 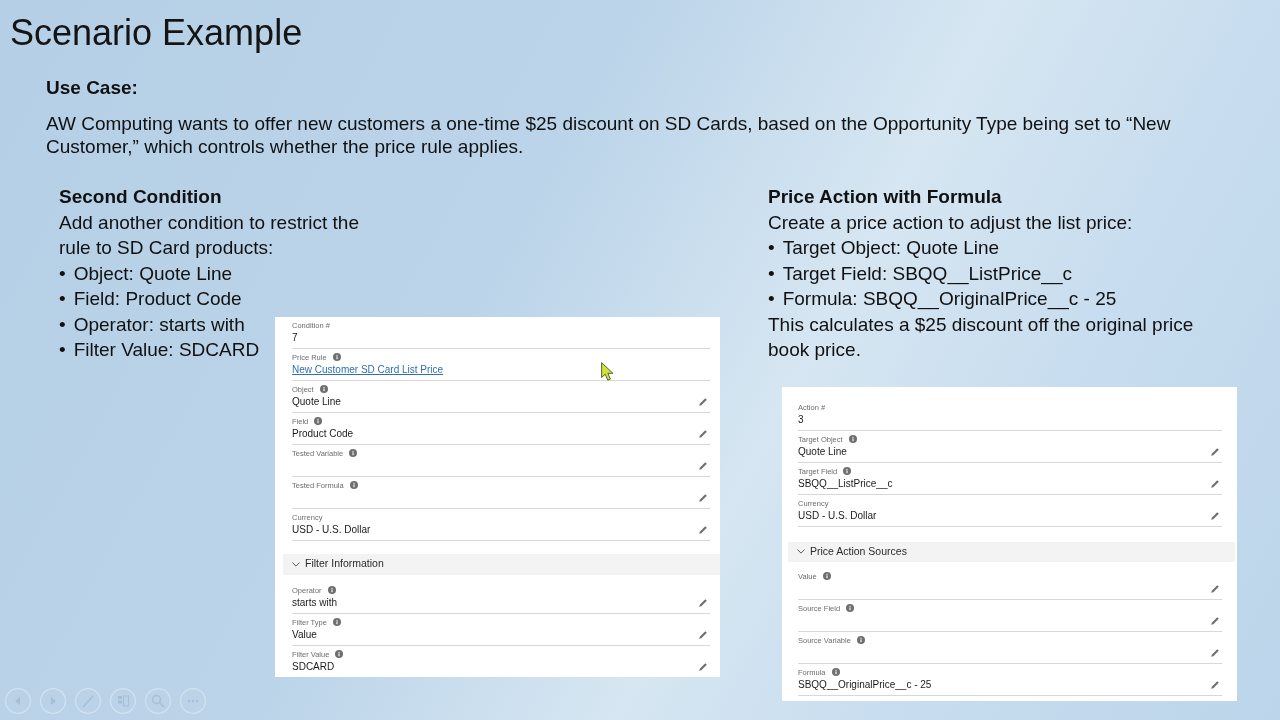 I want to click on field-value: Product Code, so click(x=323, y=433).